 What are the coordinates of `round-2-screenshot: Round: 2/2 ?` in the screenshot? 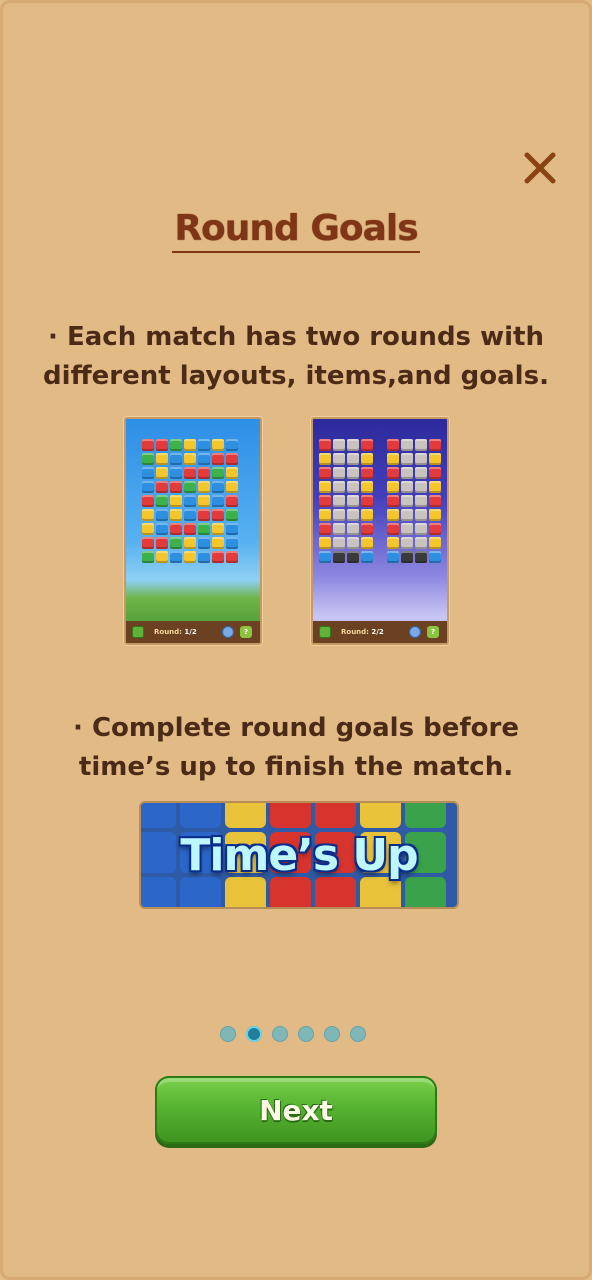 It's located at (380, 531).